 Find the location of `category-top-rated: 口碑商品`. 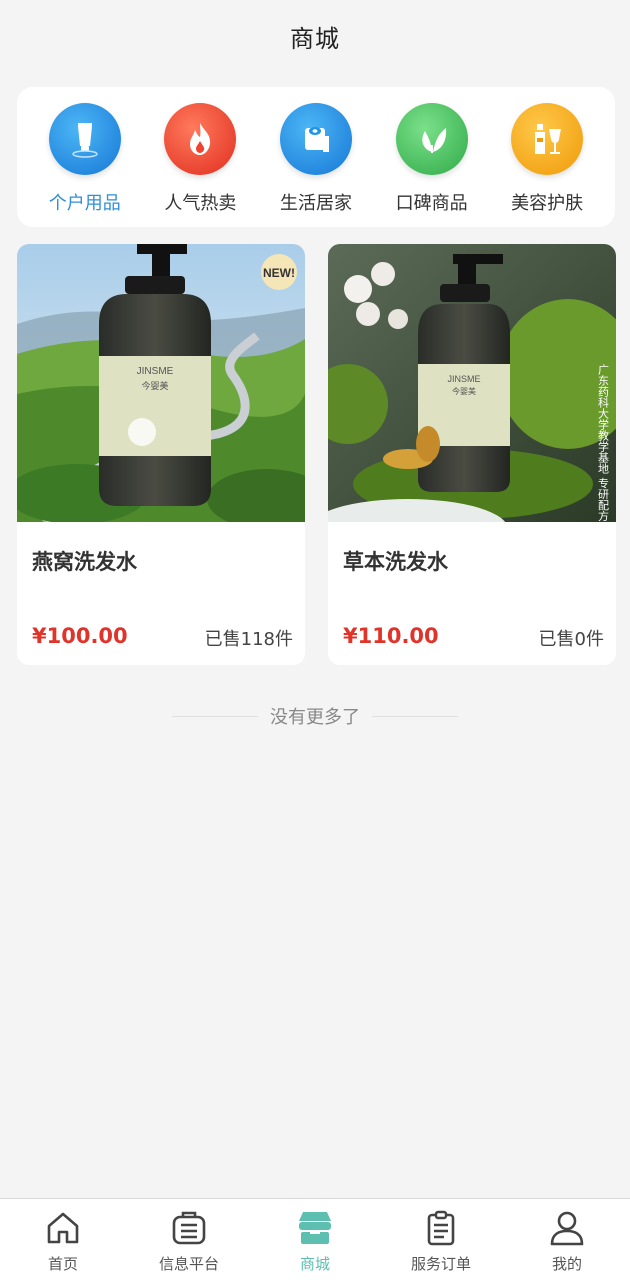

category-top-rated: 口碑商品 is located at coordinates (432, 157).